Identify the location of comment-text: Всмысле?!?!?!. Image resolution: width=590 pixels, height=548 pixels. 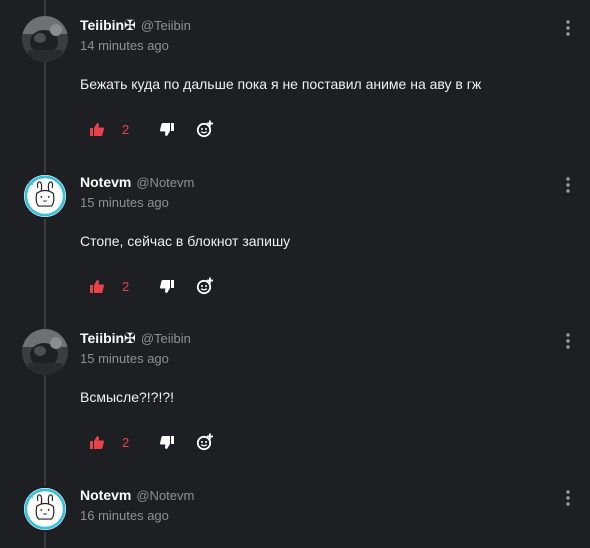
(127, 397).